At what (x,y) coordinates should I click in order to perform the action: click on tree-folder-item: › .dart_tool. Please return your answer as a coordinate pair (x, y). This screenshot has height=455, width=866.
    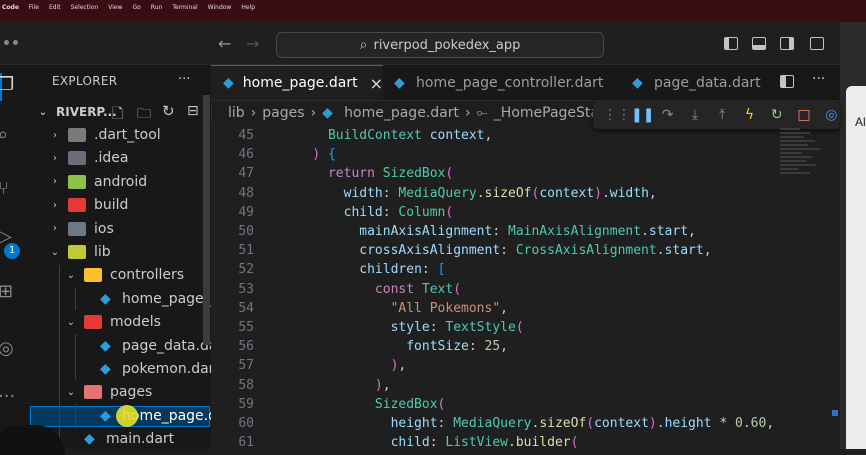
    Looking at the image, I should click on (104, 135).